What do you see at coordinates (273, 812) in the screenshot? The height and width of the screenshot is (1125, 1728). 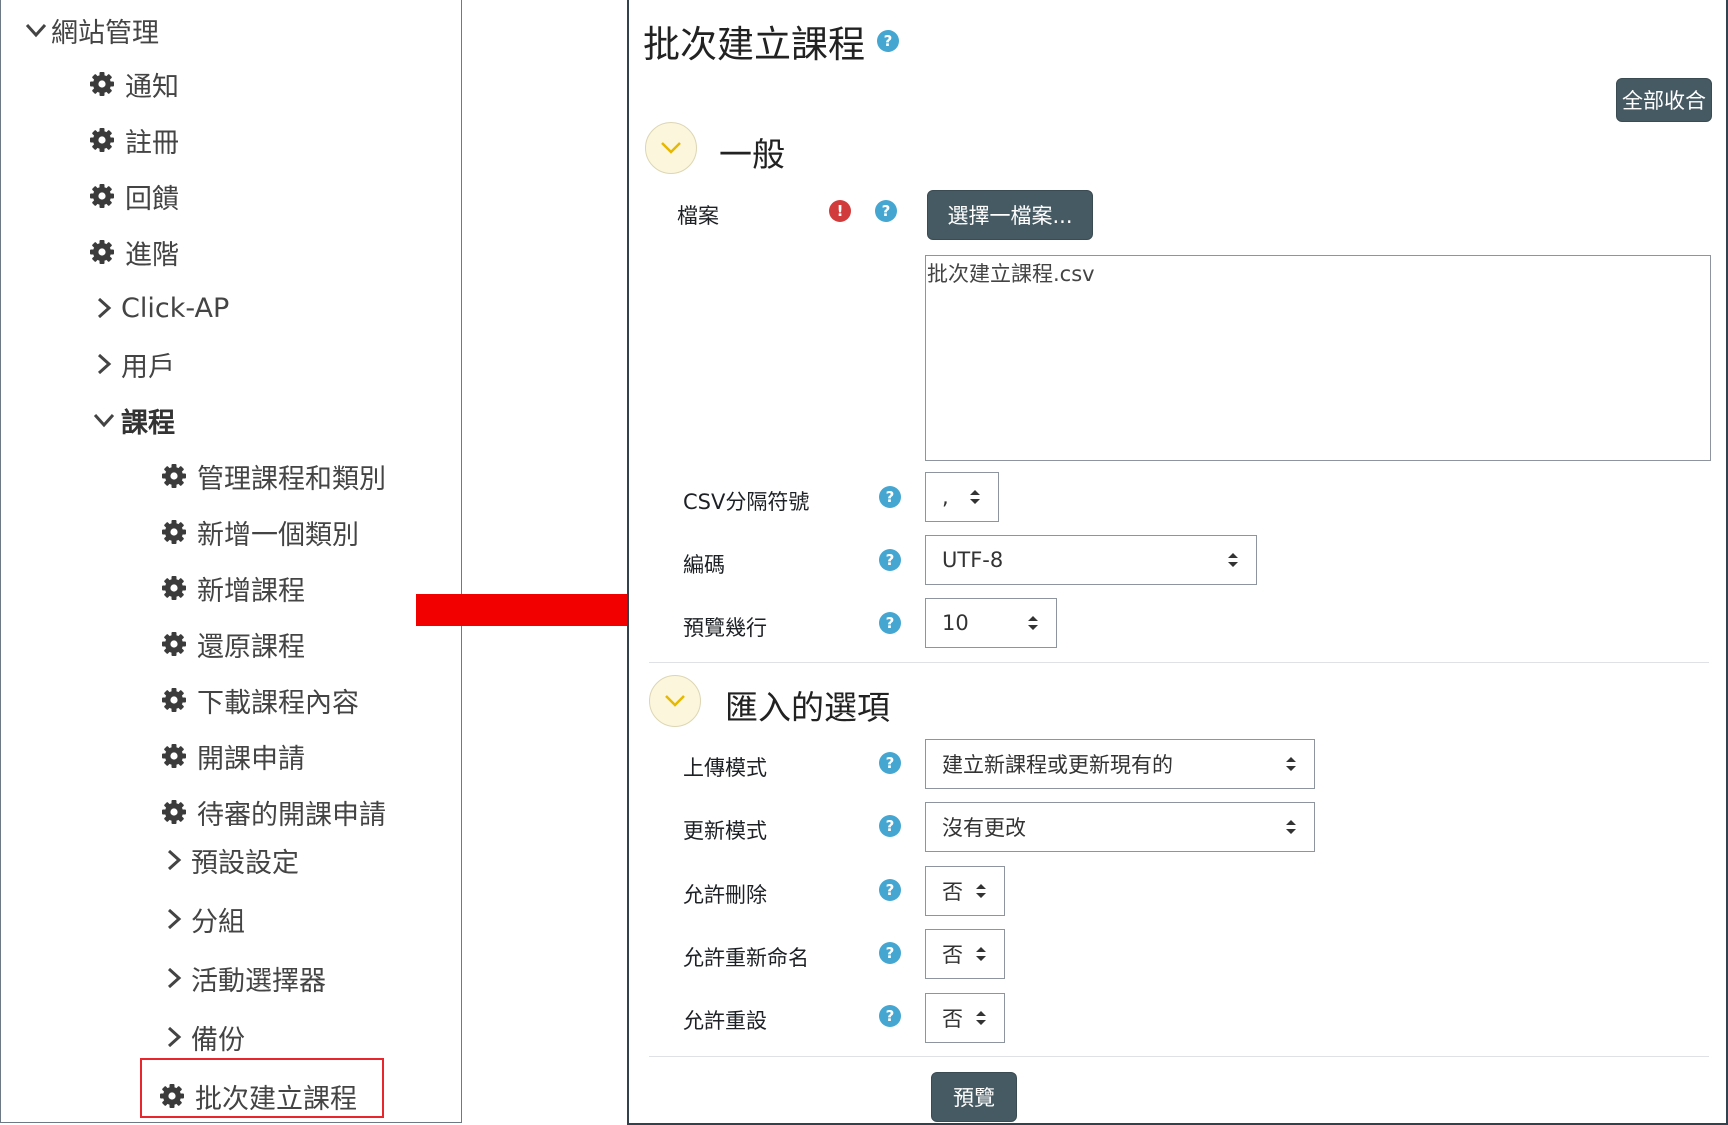 I see `nav-item-pending-requests: 待審的開課申請` at bounding box center [273, 812].